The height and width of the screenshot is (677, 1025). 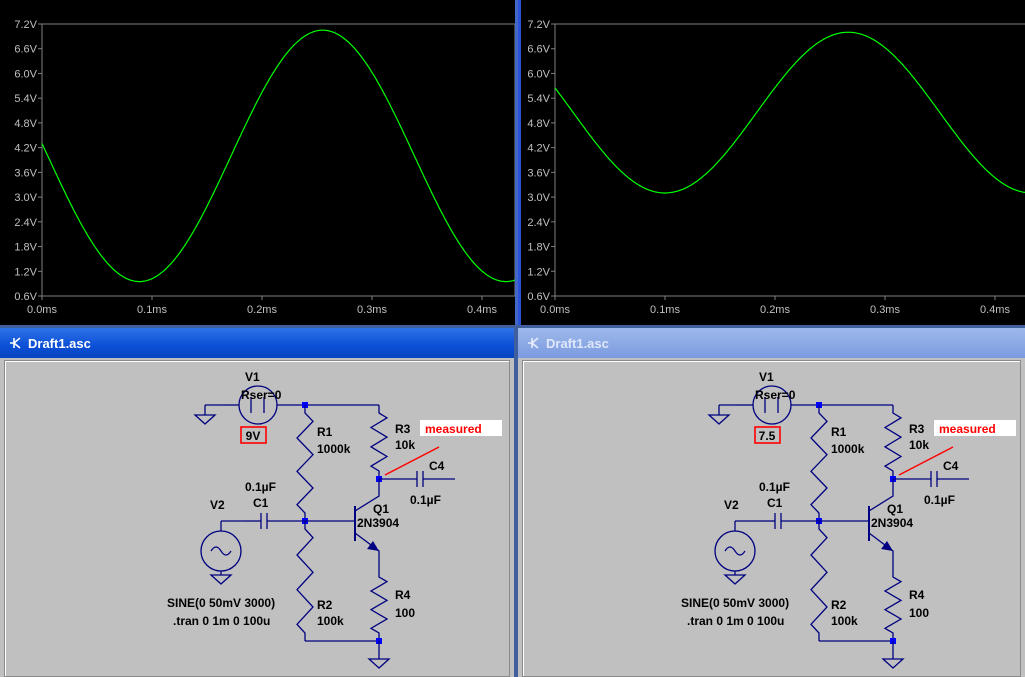 What do you see at coordinates (767, 436) in the screenshot?
I see `v1-value: 7.5` at bounding box center [767, 436].